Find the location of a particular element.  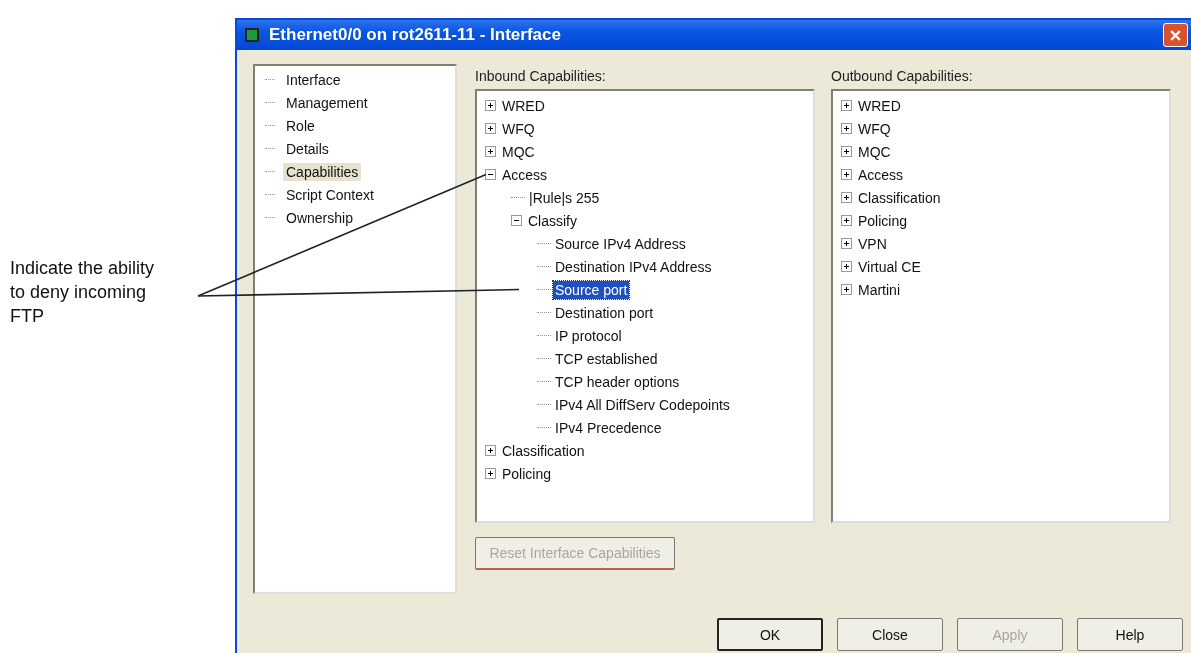

tree-item: Source IPv4 Address is located at coordinates (620, 243).